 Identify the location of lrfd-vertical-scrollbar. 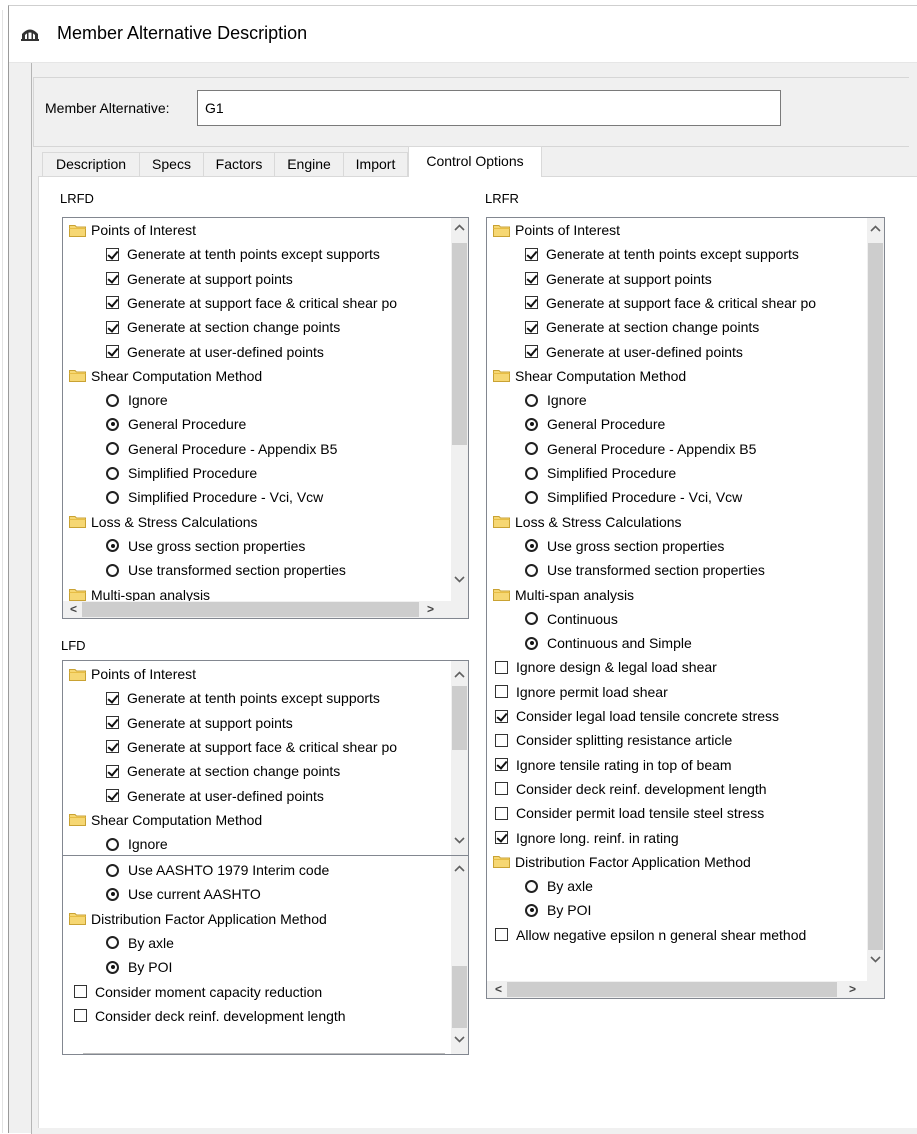
(459, 409).